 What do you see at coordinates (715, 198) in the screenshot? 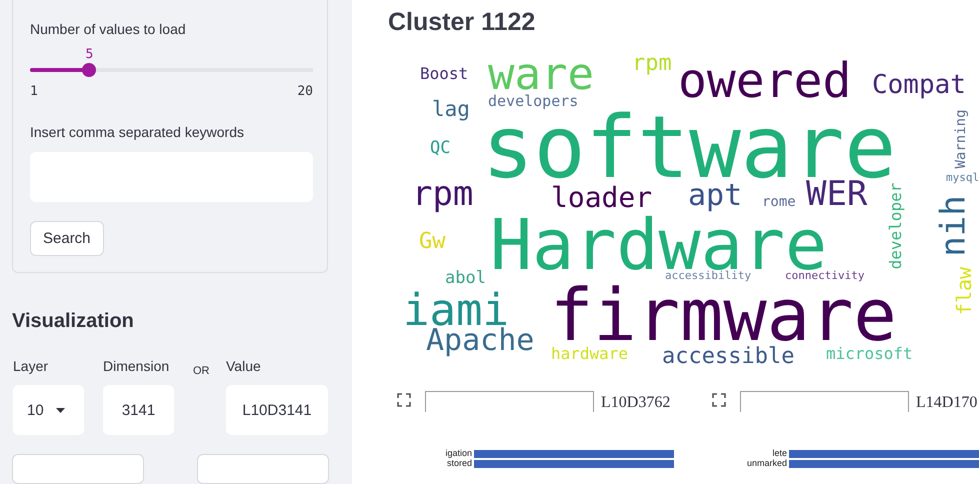
I see `cloud-word: apt` at bounding box center [715, 198].